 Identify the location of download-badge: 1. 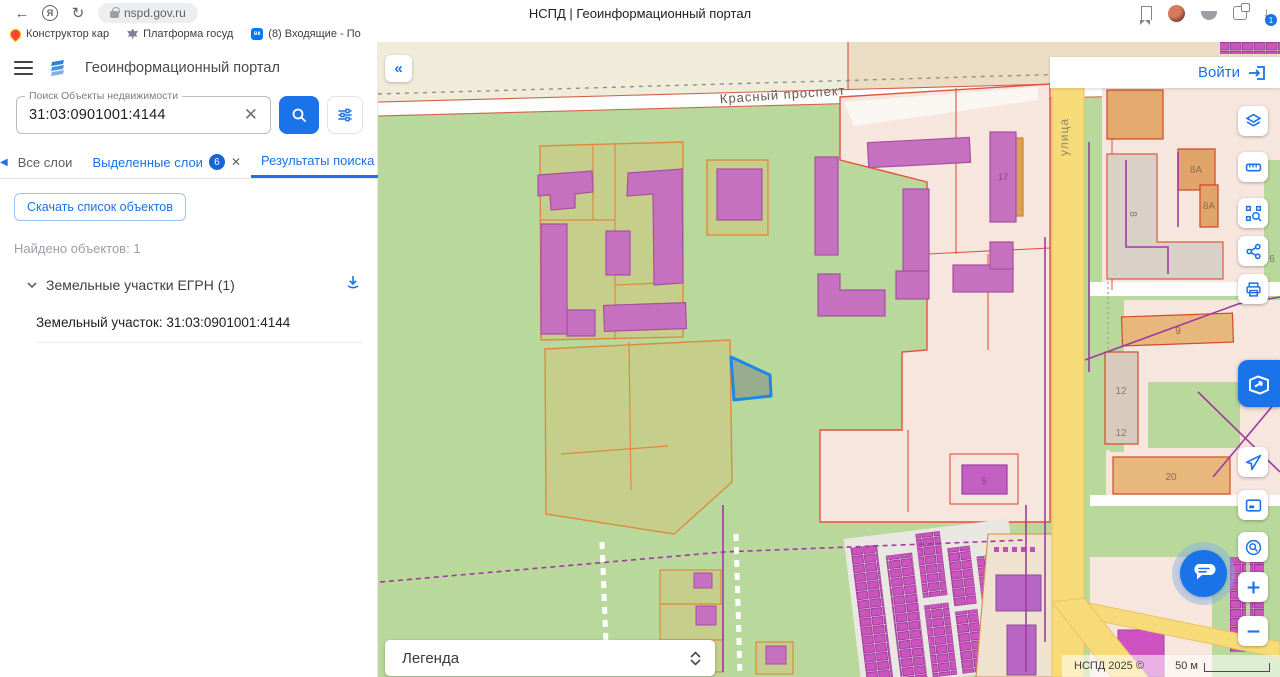
(1271, 20).